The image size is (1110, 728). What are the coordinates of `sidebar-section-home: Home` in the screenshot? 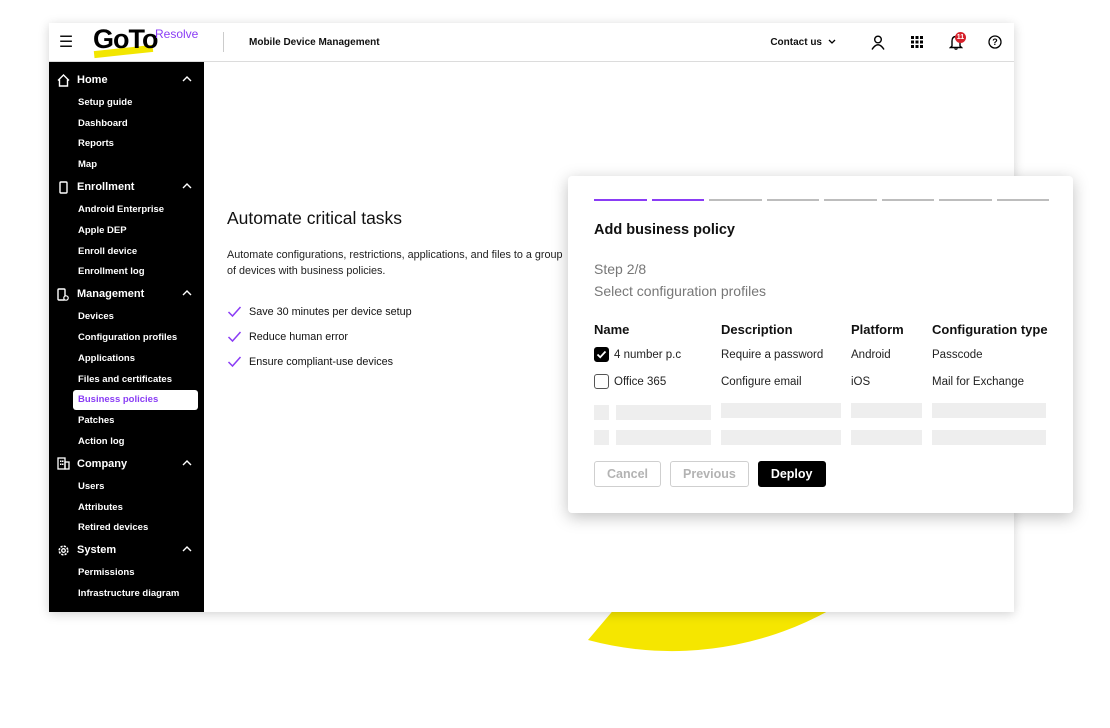 It's located at (126, 80).